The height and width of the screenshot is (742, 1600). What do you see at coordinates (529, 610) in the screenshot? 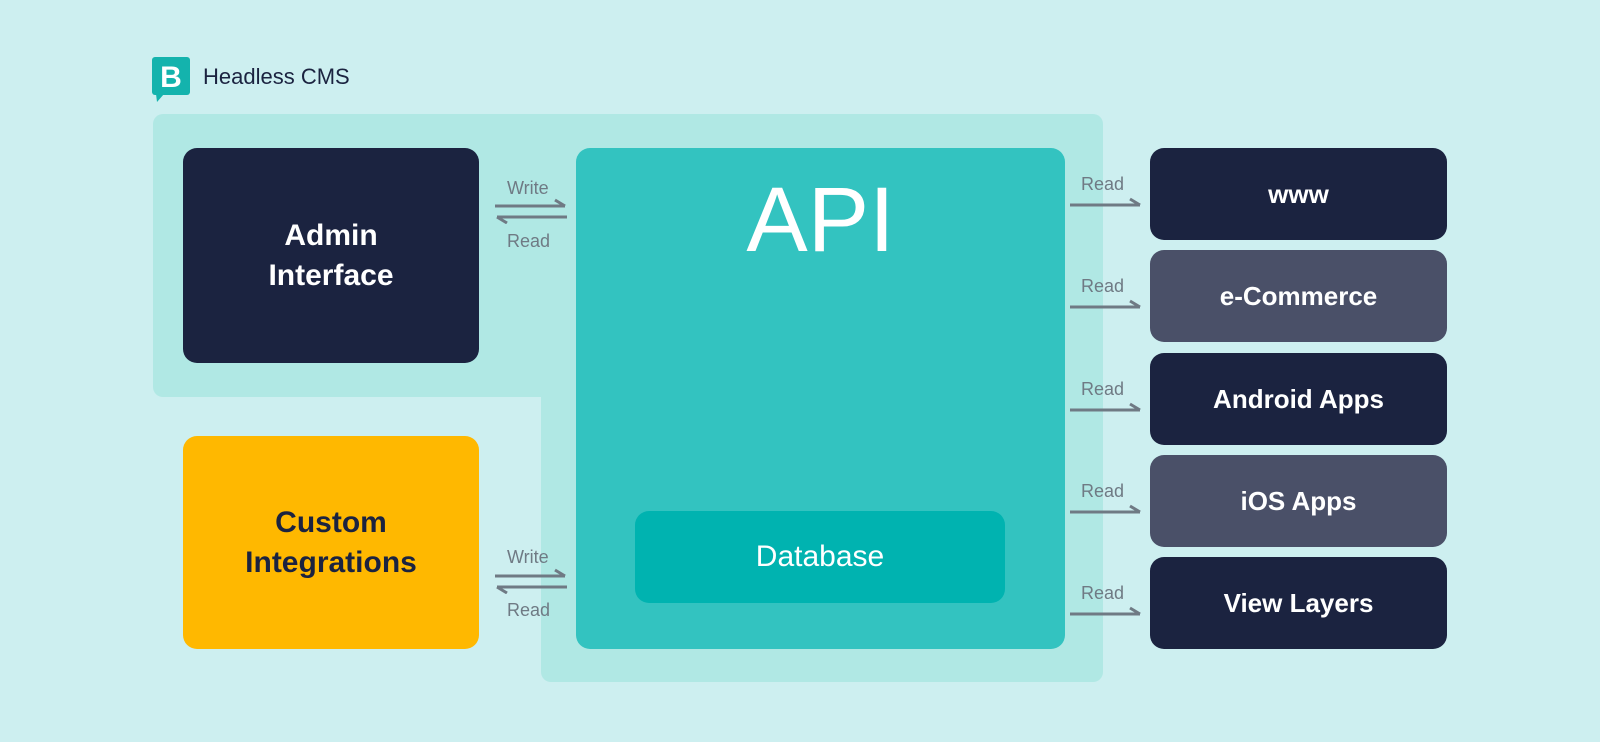
I see `custom-read-label: Read` at bounding box center [529, 610].